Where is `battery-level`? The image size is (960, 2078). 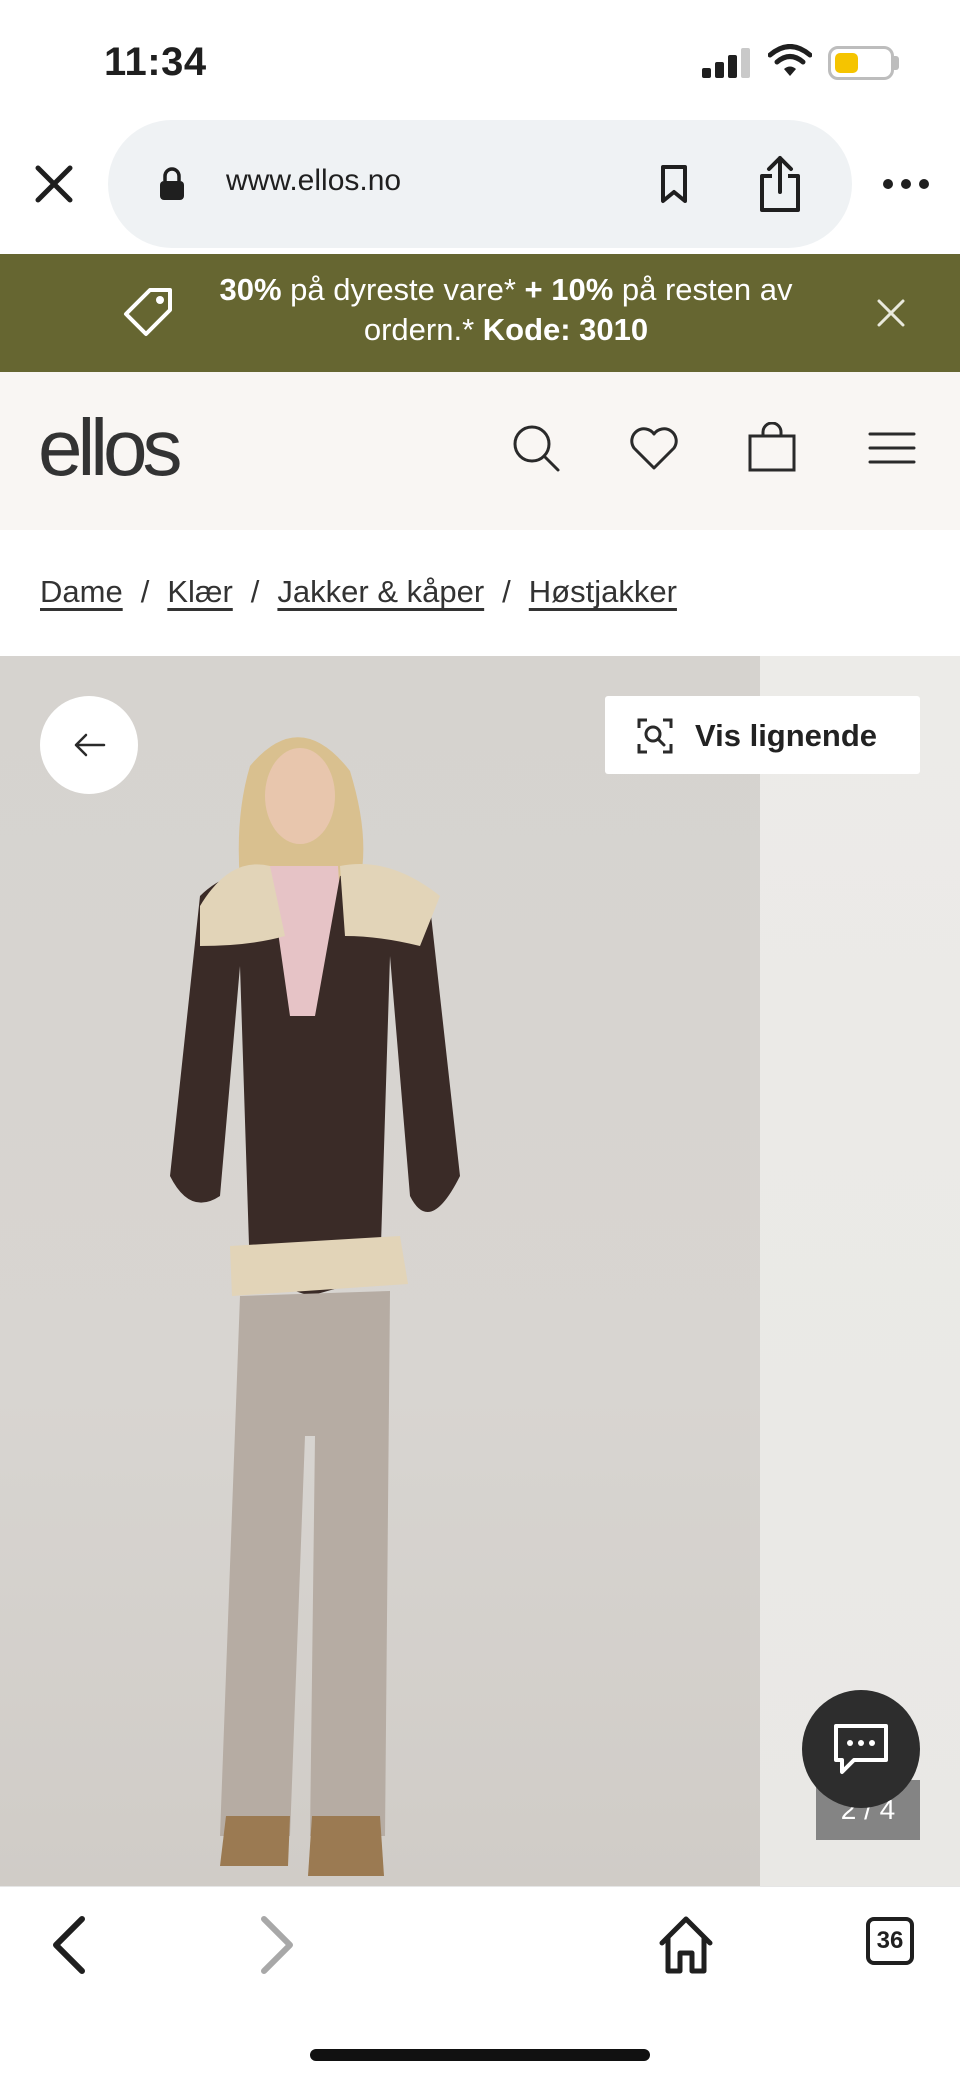
battery-level is located at coordinates (846, 63).